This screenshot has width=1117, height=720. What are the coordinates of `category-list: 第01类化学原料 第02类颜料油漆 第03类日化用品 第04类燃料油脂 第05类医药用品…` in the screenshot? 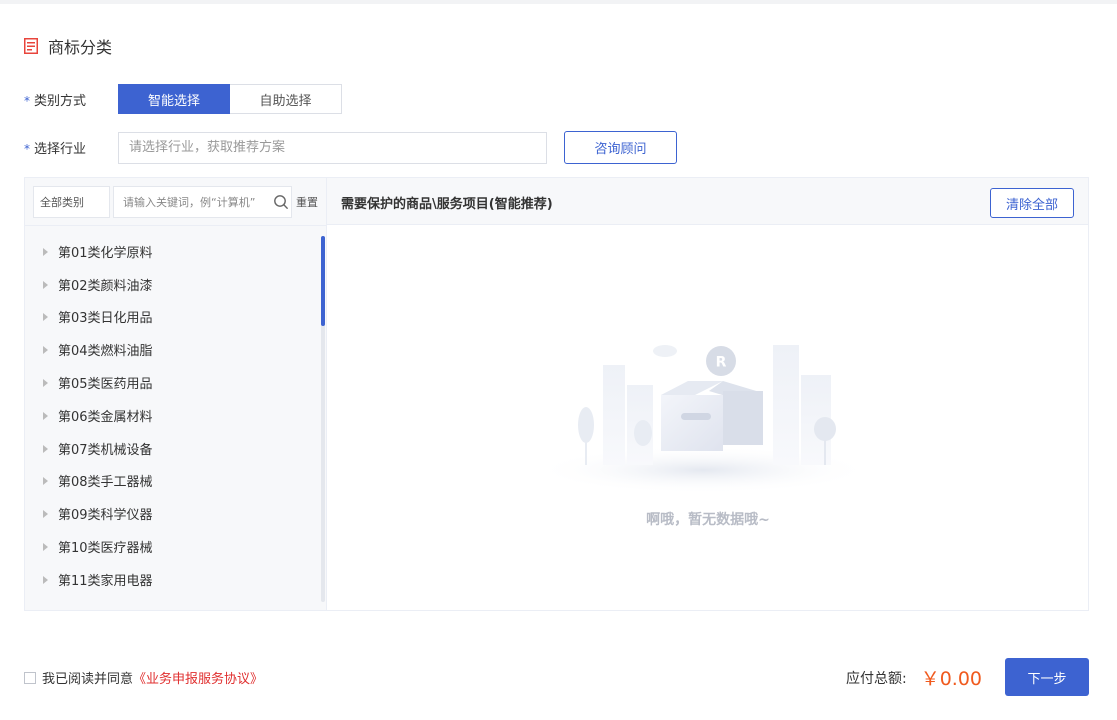 It's located at (173, 418).